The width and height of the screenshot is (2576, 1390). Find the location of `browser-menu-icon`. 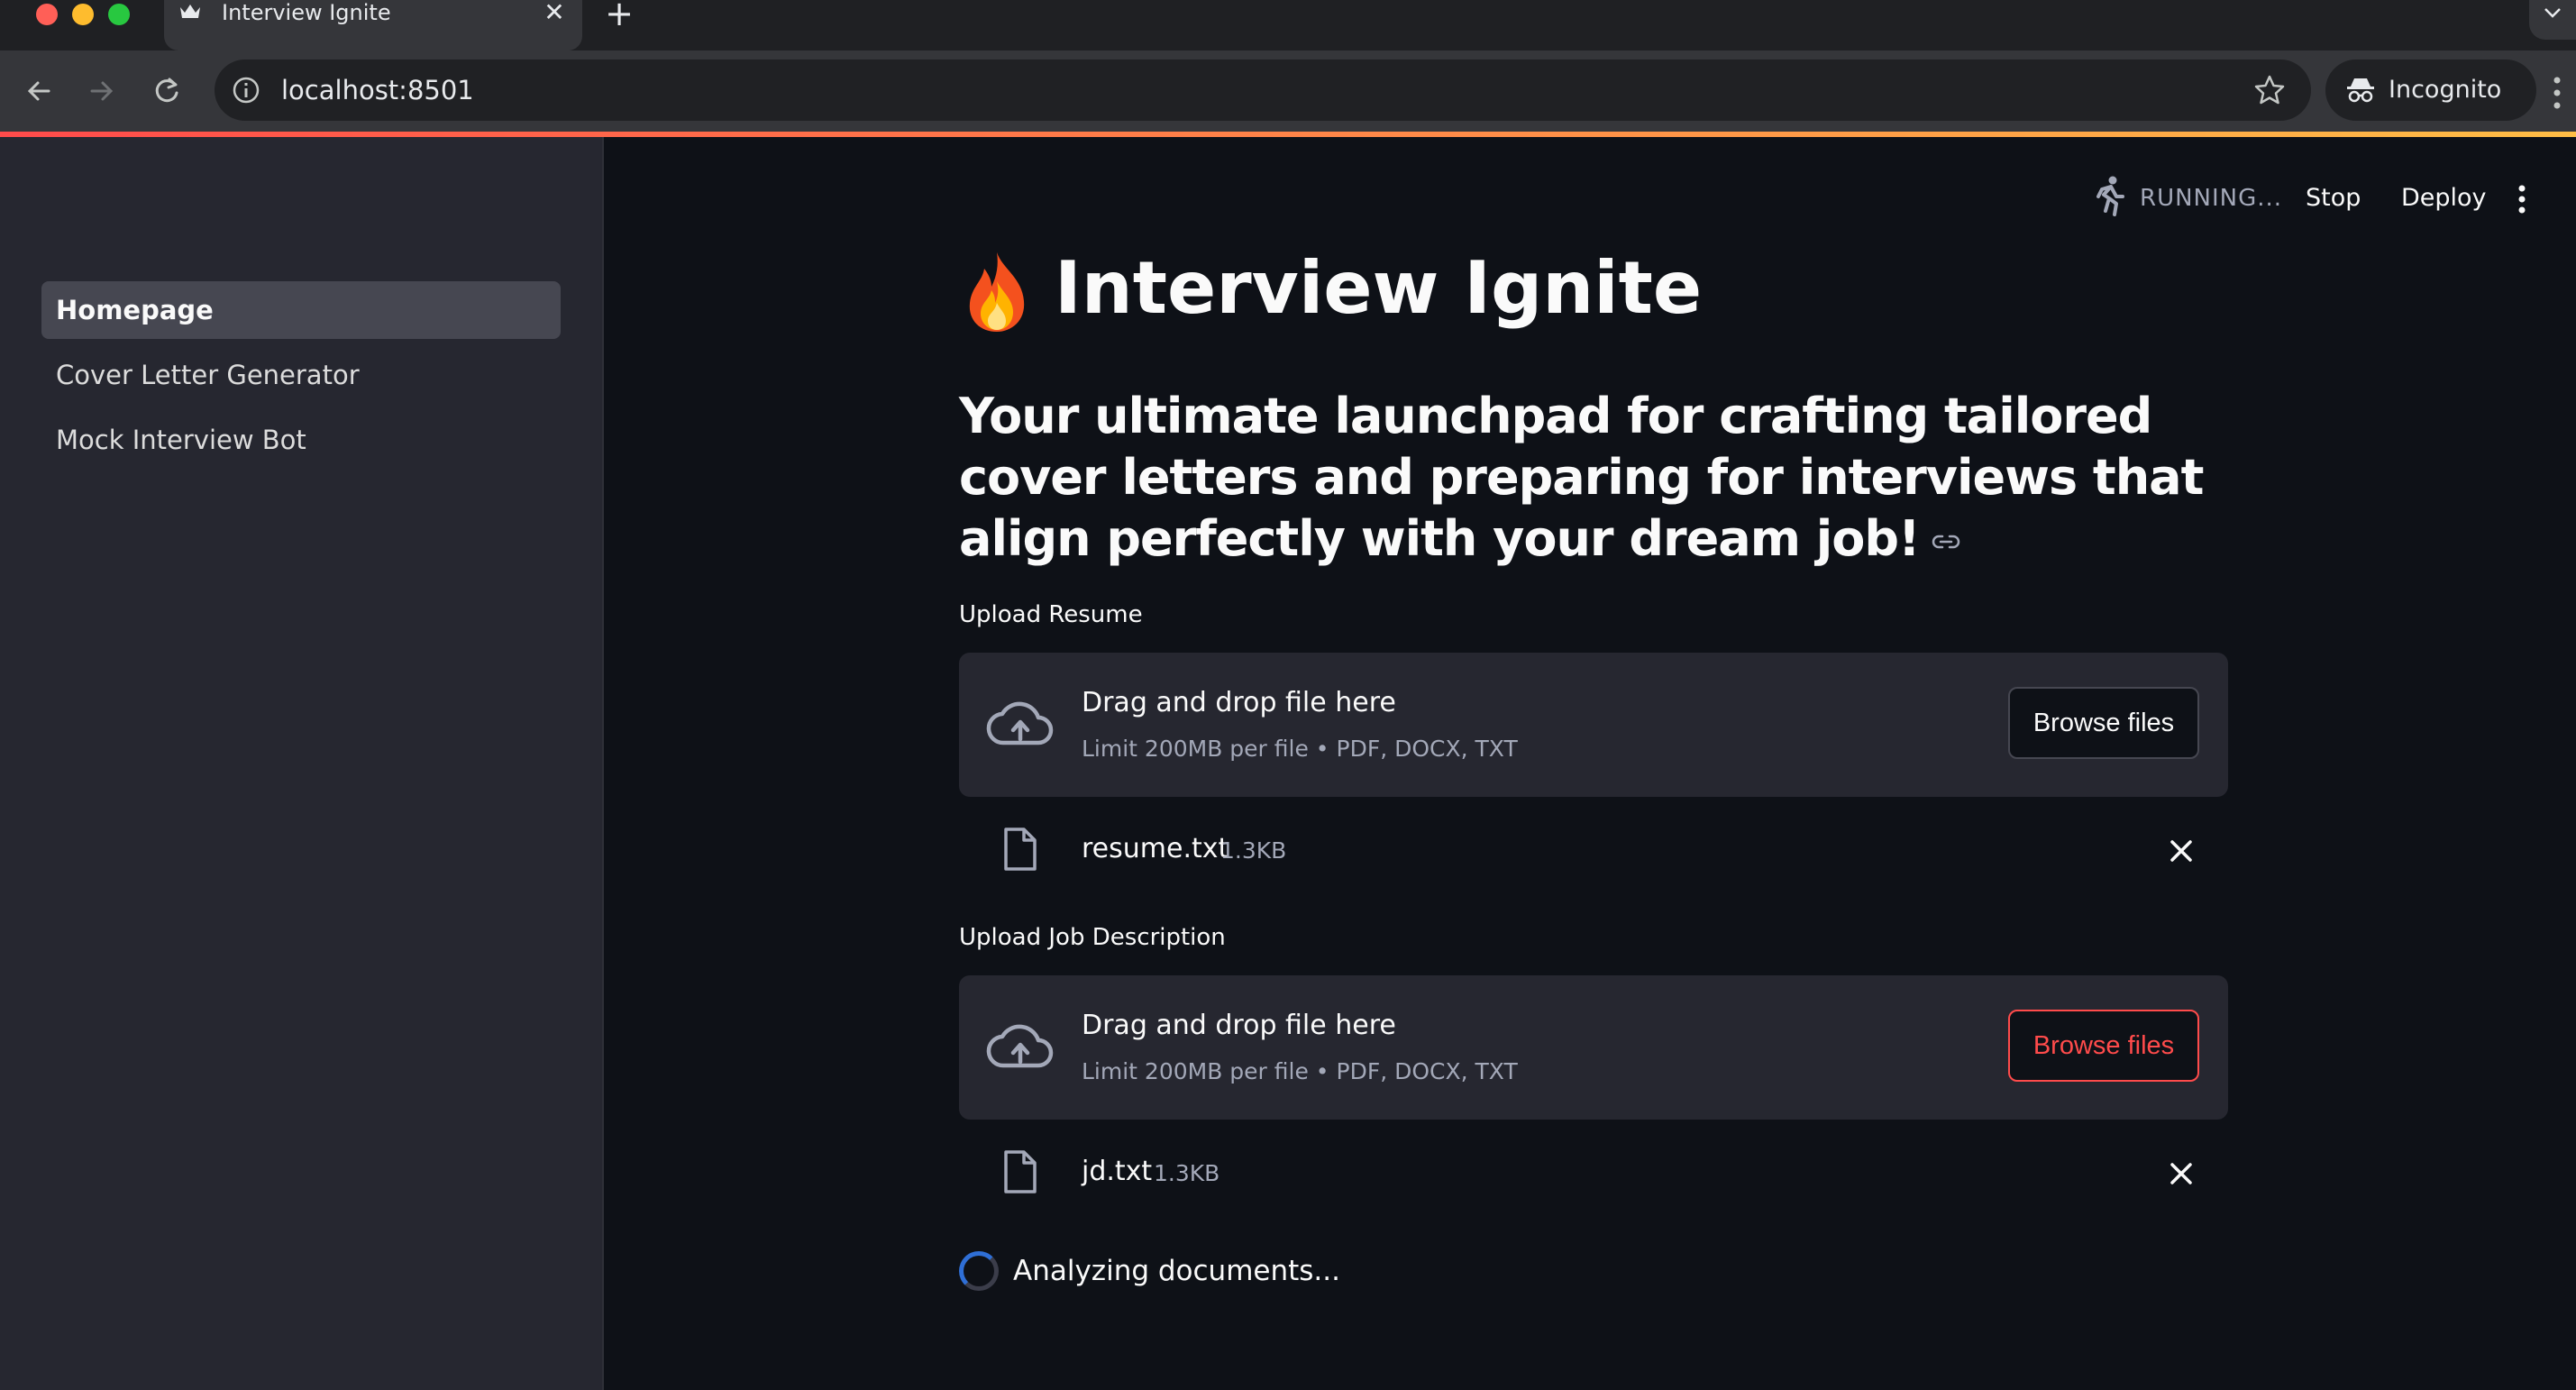

browser-menu-icon is located at coordinates (2557, 92).